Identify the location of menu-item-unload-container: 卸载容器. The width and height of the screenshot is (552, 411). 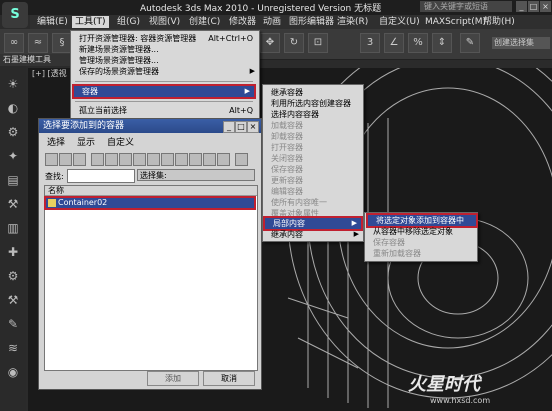
(313, 136).